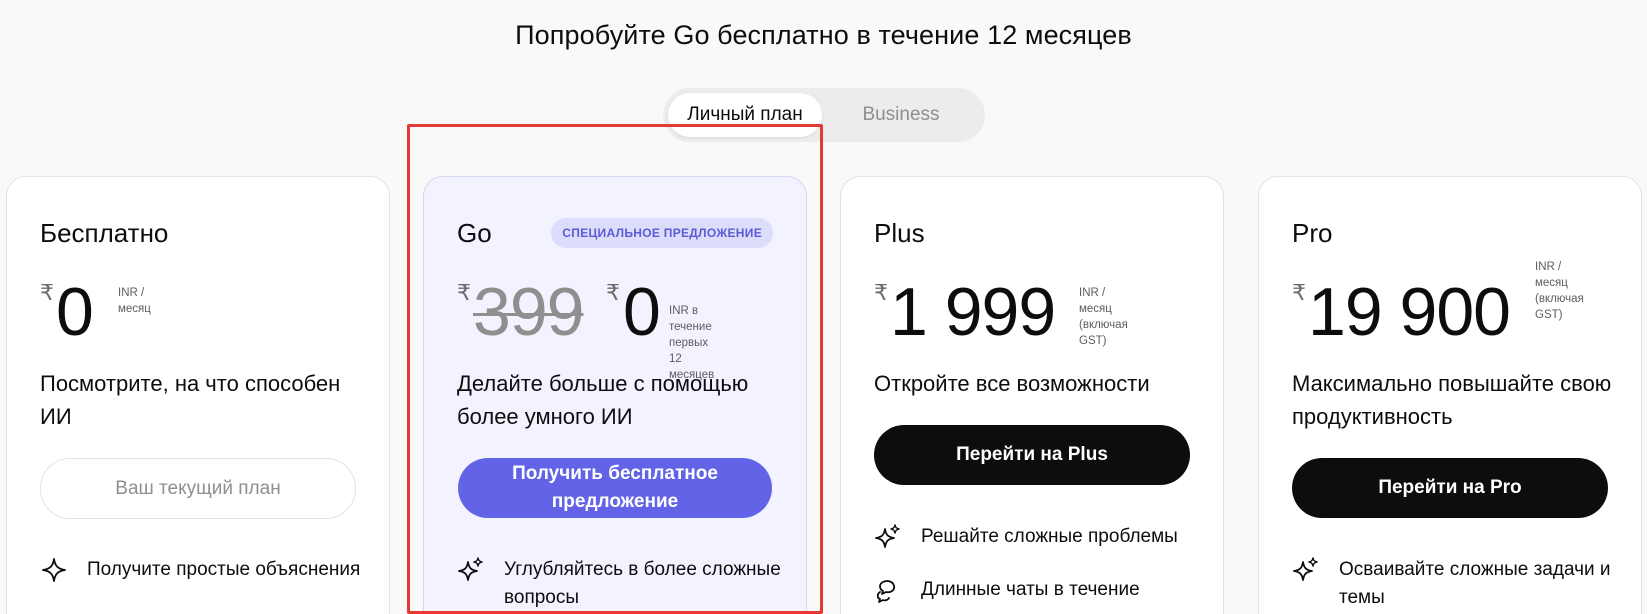 This screenshot has width=1647, height=614. Describe the element at coordinates (54, 570) in the screenshot. I see `sparkle-icon` at that location.